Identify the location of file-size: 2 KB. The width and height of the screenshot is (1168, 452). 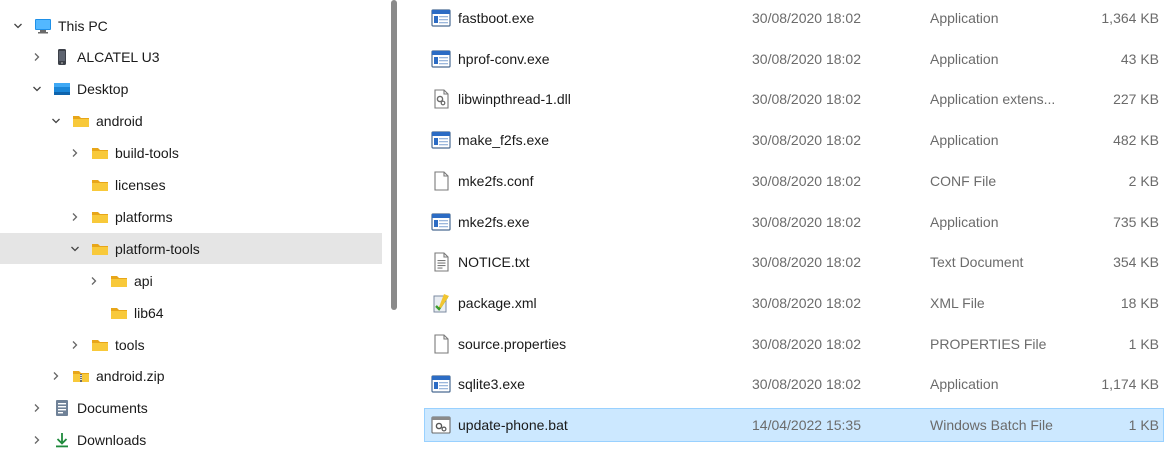
(1143, 180).